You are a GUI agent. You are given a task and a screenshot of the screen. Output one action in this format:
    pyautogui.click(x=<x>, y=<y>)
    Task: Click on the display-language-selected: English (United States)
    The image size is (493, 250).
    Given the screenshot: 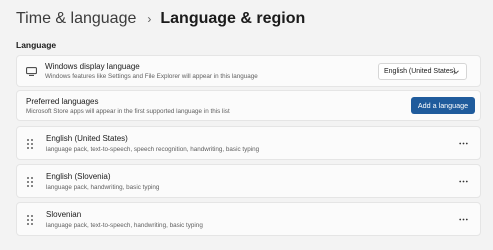 What is the action you would take?
    pyautogui.click(x=420, y=71)
    